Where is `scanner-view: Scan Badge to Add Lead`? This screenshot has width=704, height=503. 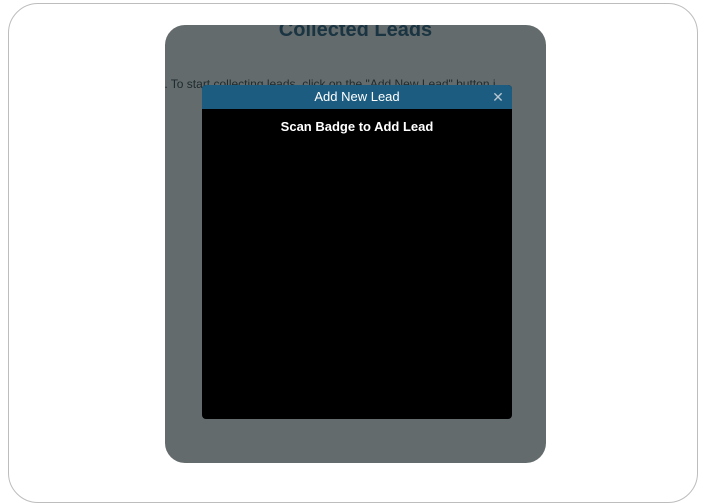
scanner-view: Scan Badge to Add Lead is located at coordinates (357, 121).